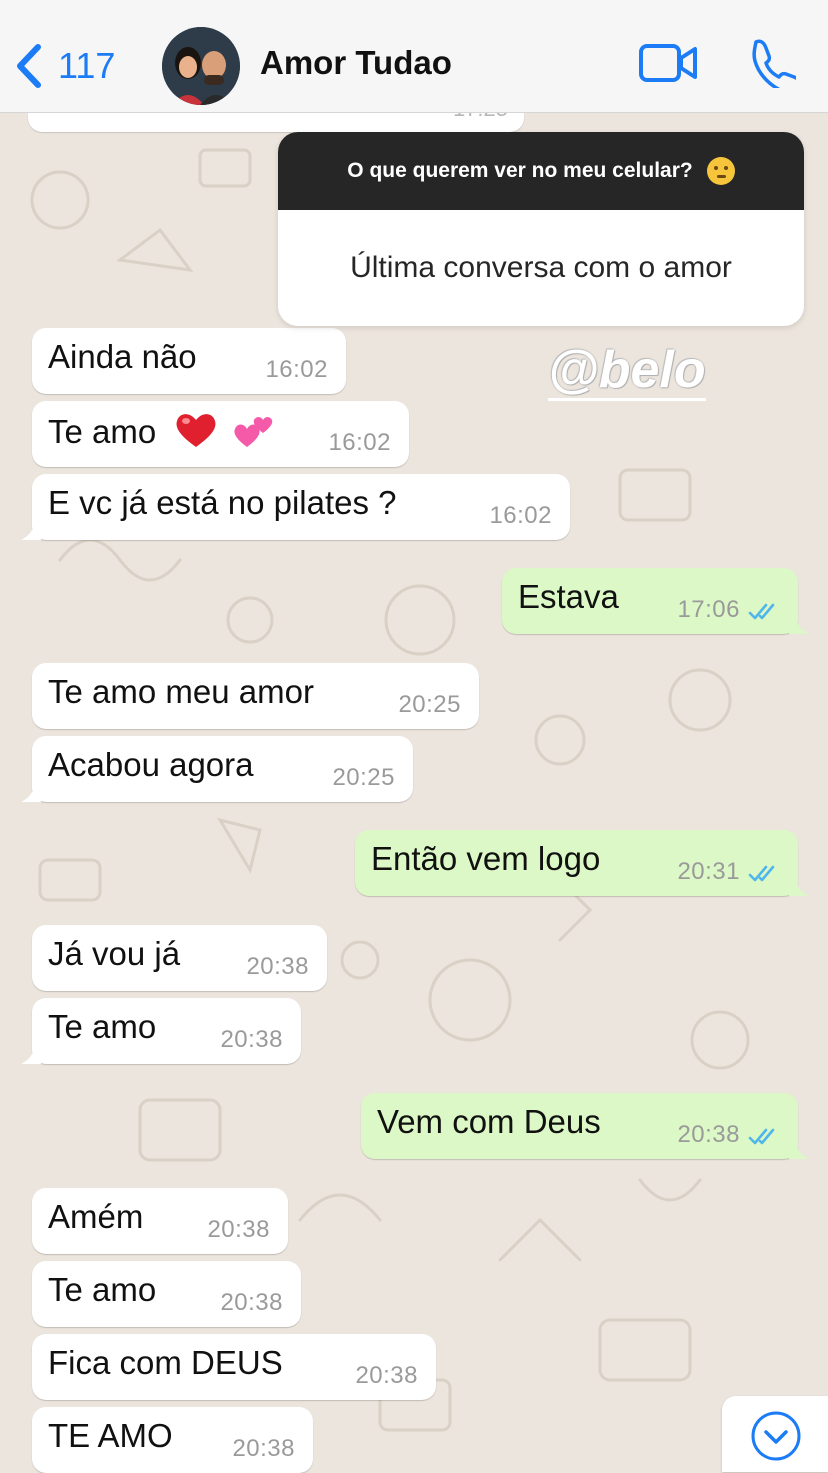 The image size is (828, 1473). What do you see at coordinates (356, 63) in the screenshot?
I see `contact-name: Amor Tudao` at bounding box center [356, 63].